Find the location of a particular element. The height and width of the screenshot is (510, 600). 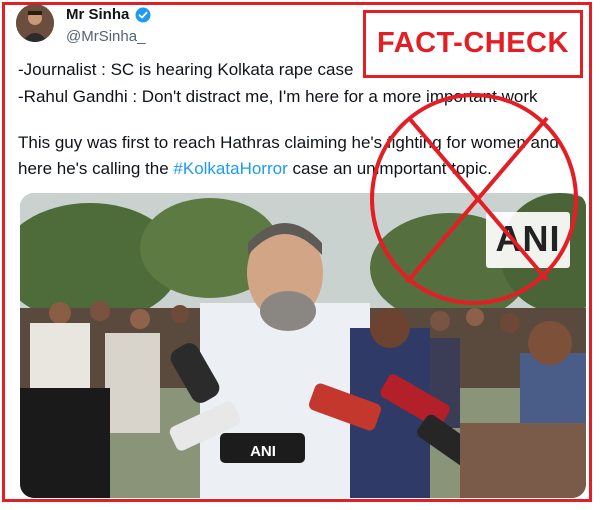

tweet-line-4-prefix: here he's calling the is located at coordinates (96, 168).